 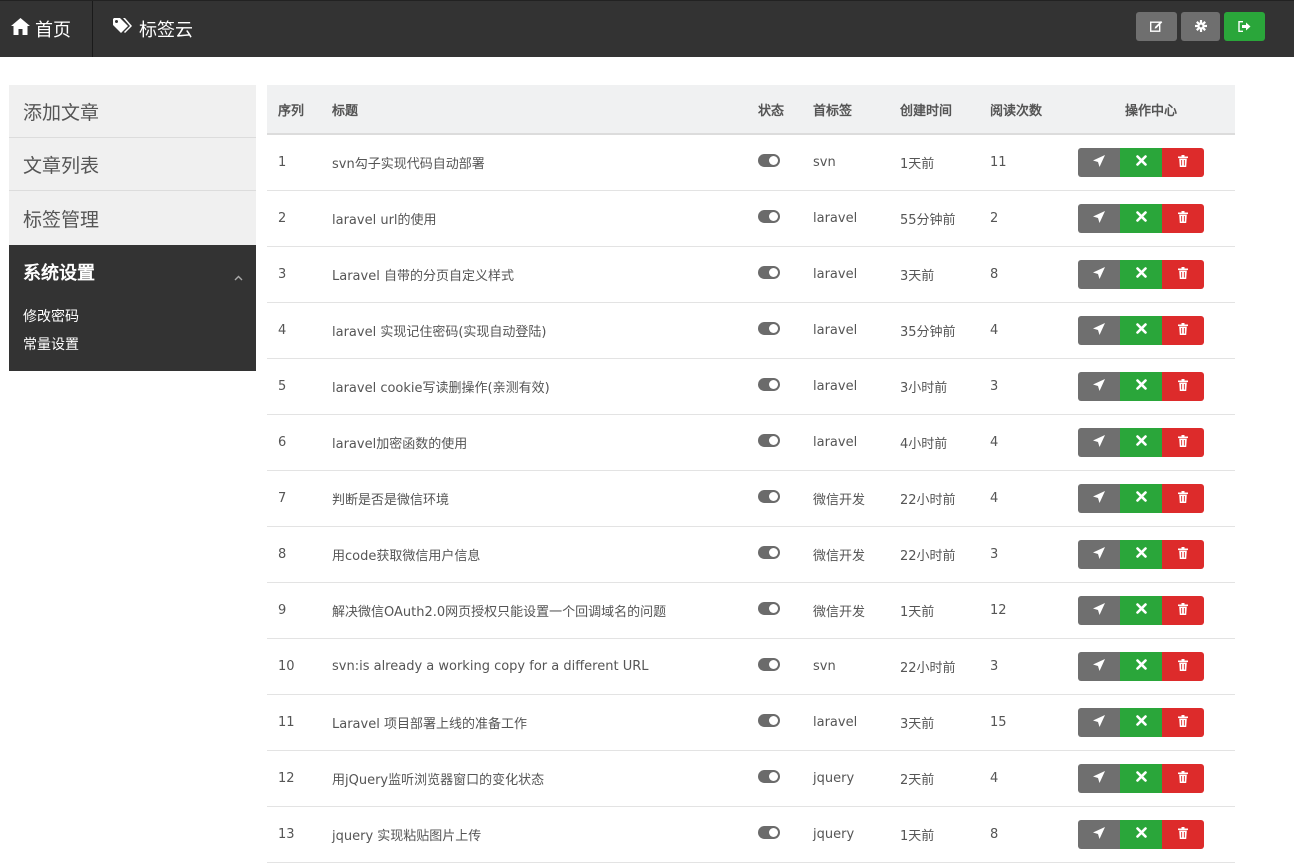 I want to click on header-views: 阅读次数, so click(x=1016, y=111).